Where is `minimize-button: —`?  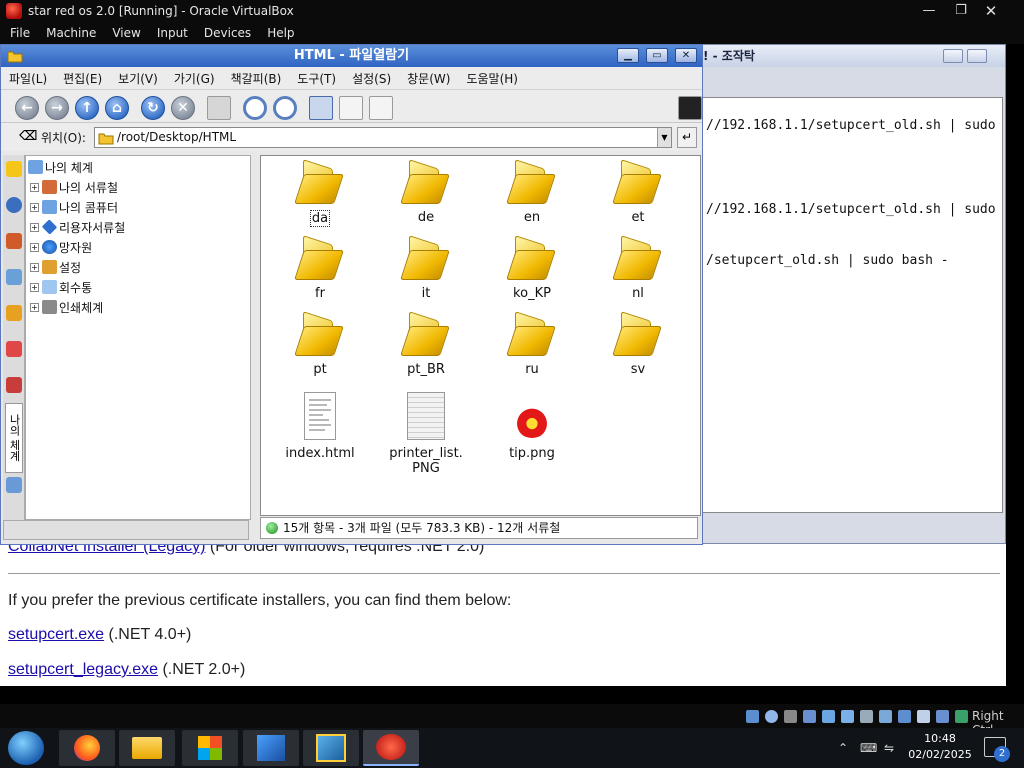
minimize-button: — is located at coordinates (929, 10).